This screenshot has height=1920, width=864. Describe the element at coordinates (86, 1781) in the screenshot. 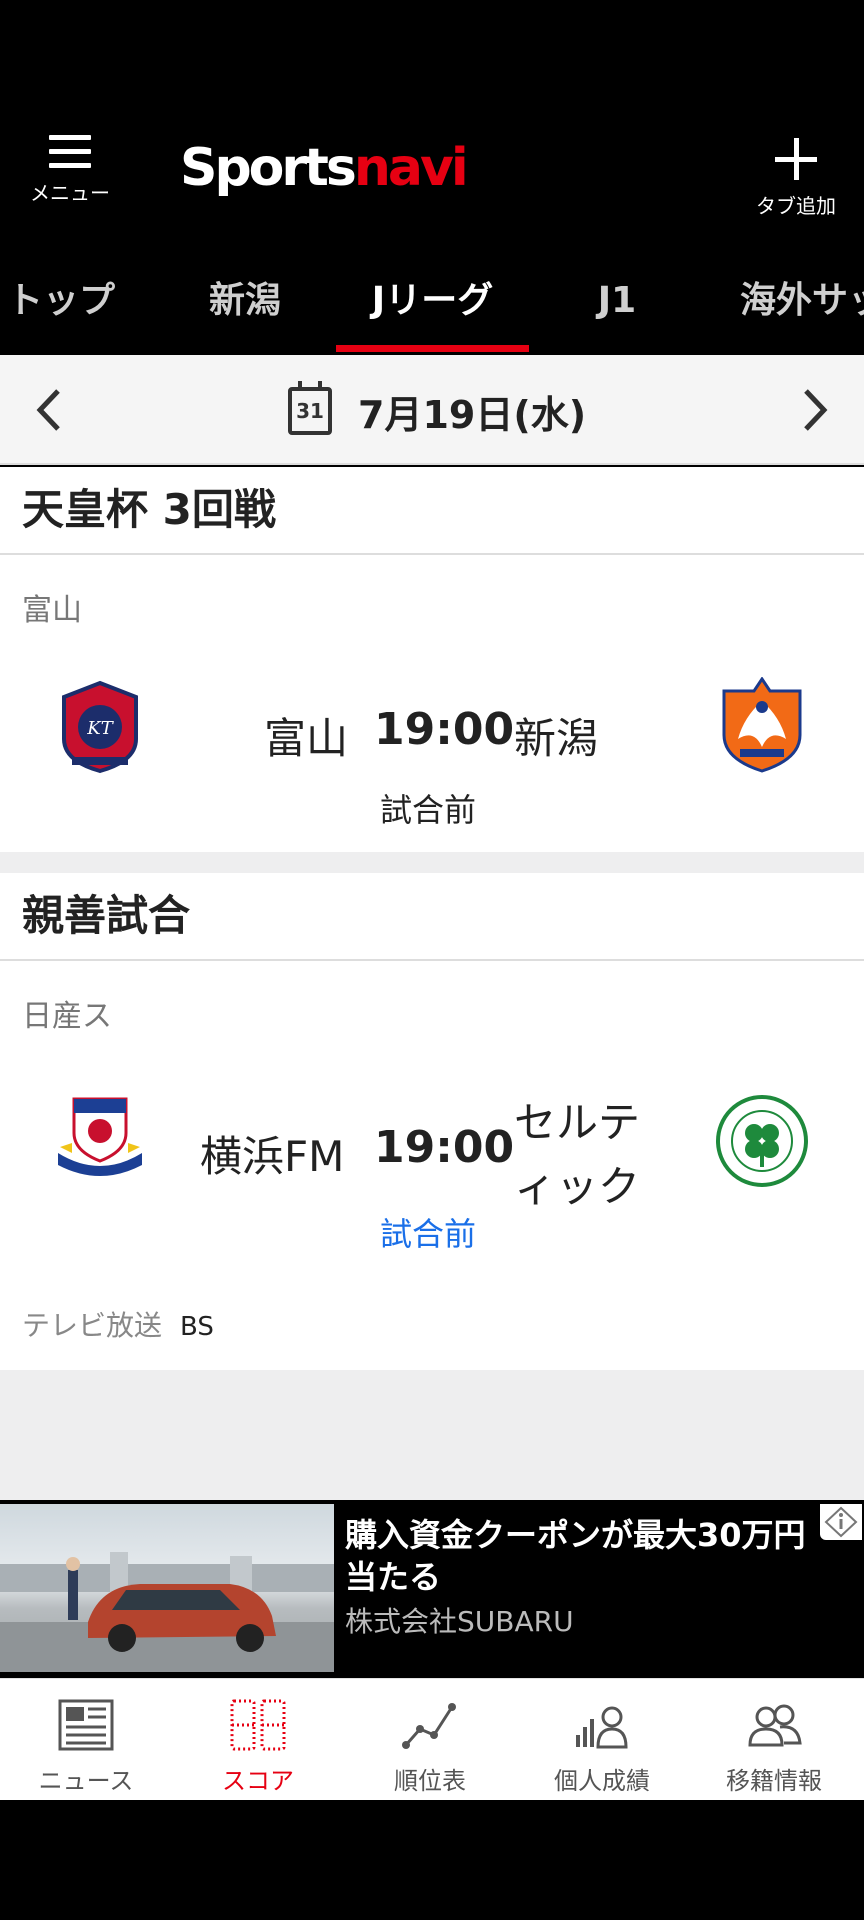

I see `nav-news-label: ニュース` at that location.